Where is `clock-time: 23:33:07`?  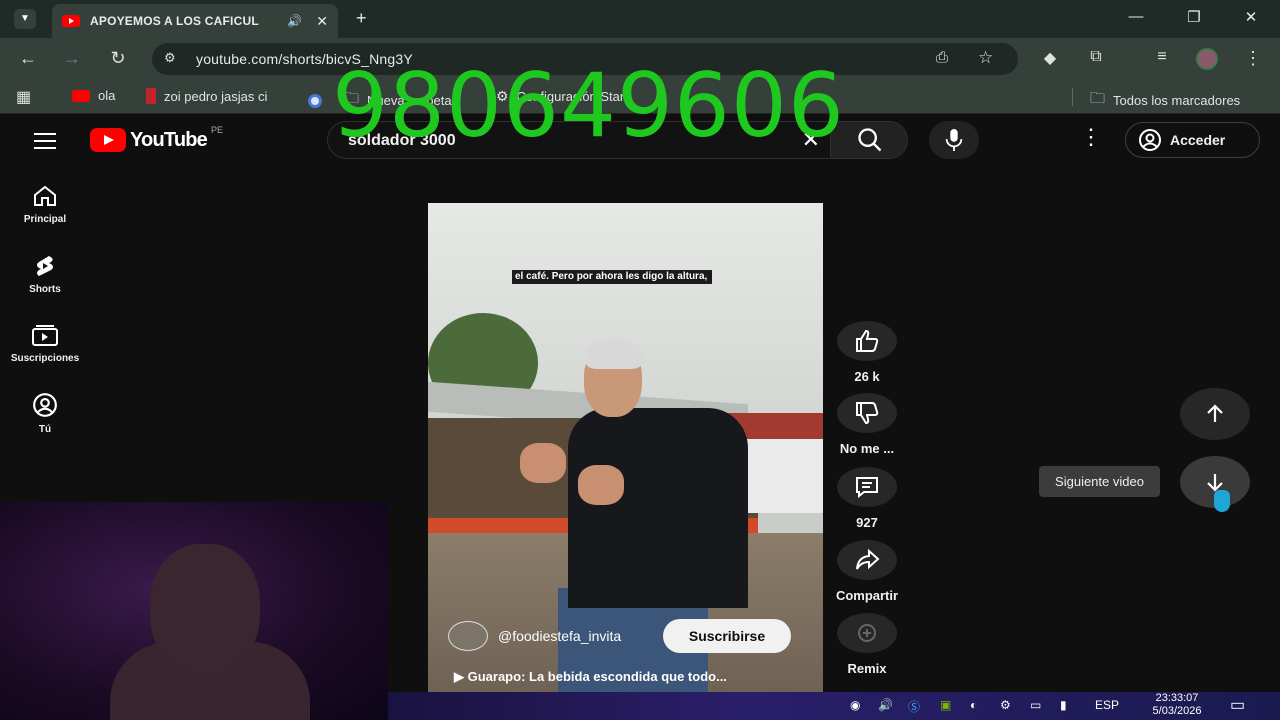
clock-time: 23:33:07 is located at coordinates (1177, 698).